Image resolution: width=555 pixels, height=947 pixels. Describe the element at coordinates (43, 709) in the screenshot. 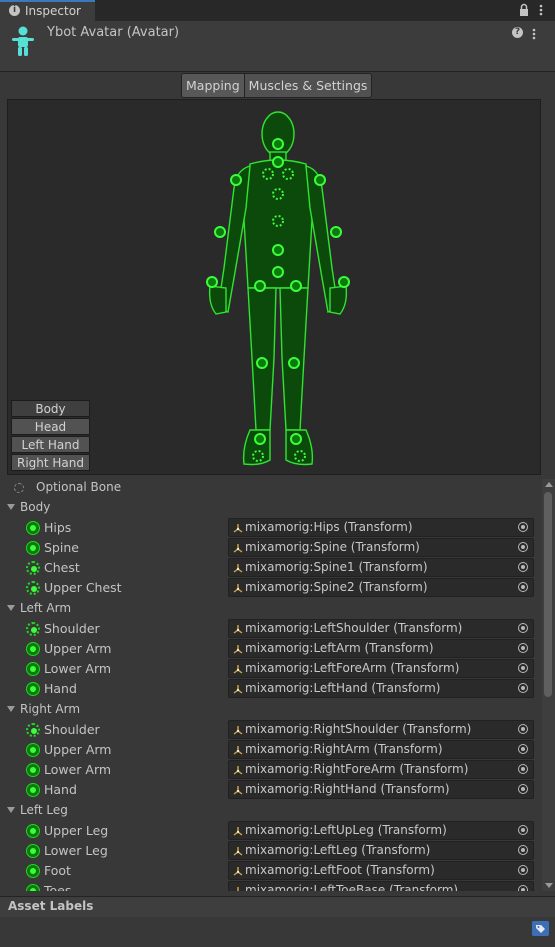

I see `group-header: Right Arm` at that location.